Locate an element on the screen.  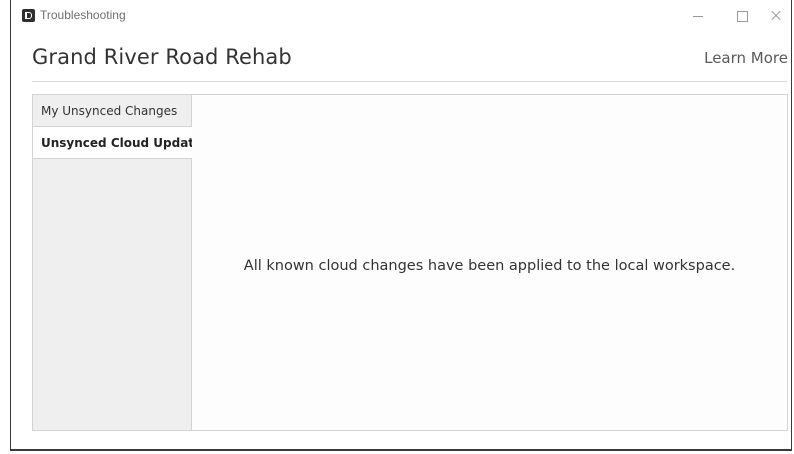
tab-my-unsynced-changes: My Unsynced Changes is located at coordinates (112, 111).